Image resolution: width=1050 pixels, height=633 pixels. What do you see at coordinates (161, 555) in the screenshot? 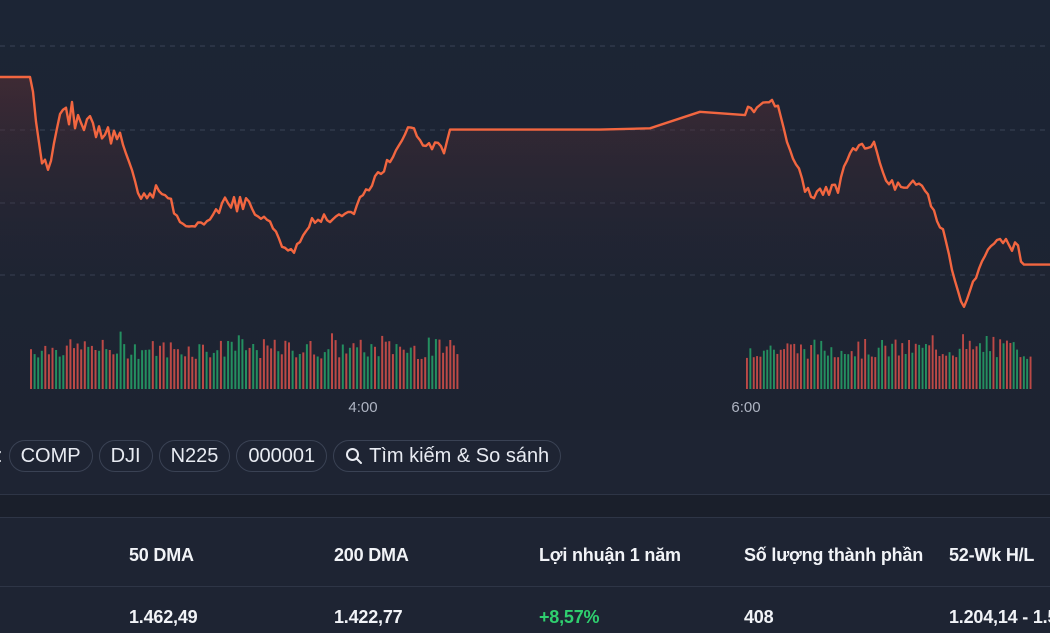
I see `header-50-dma: 50 DMA` at bounding box center [161, 555].